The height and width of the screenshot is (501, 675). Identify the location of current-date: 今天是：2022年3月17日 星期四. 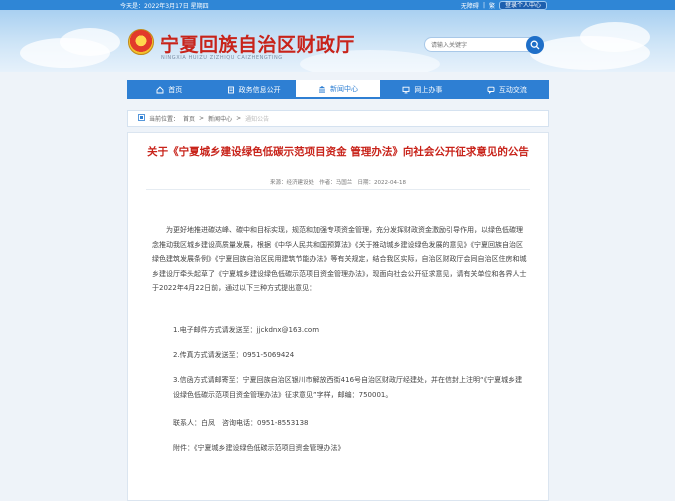
(164, 6).